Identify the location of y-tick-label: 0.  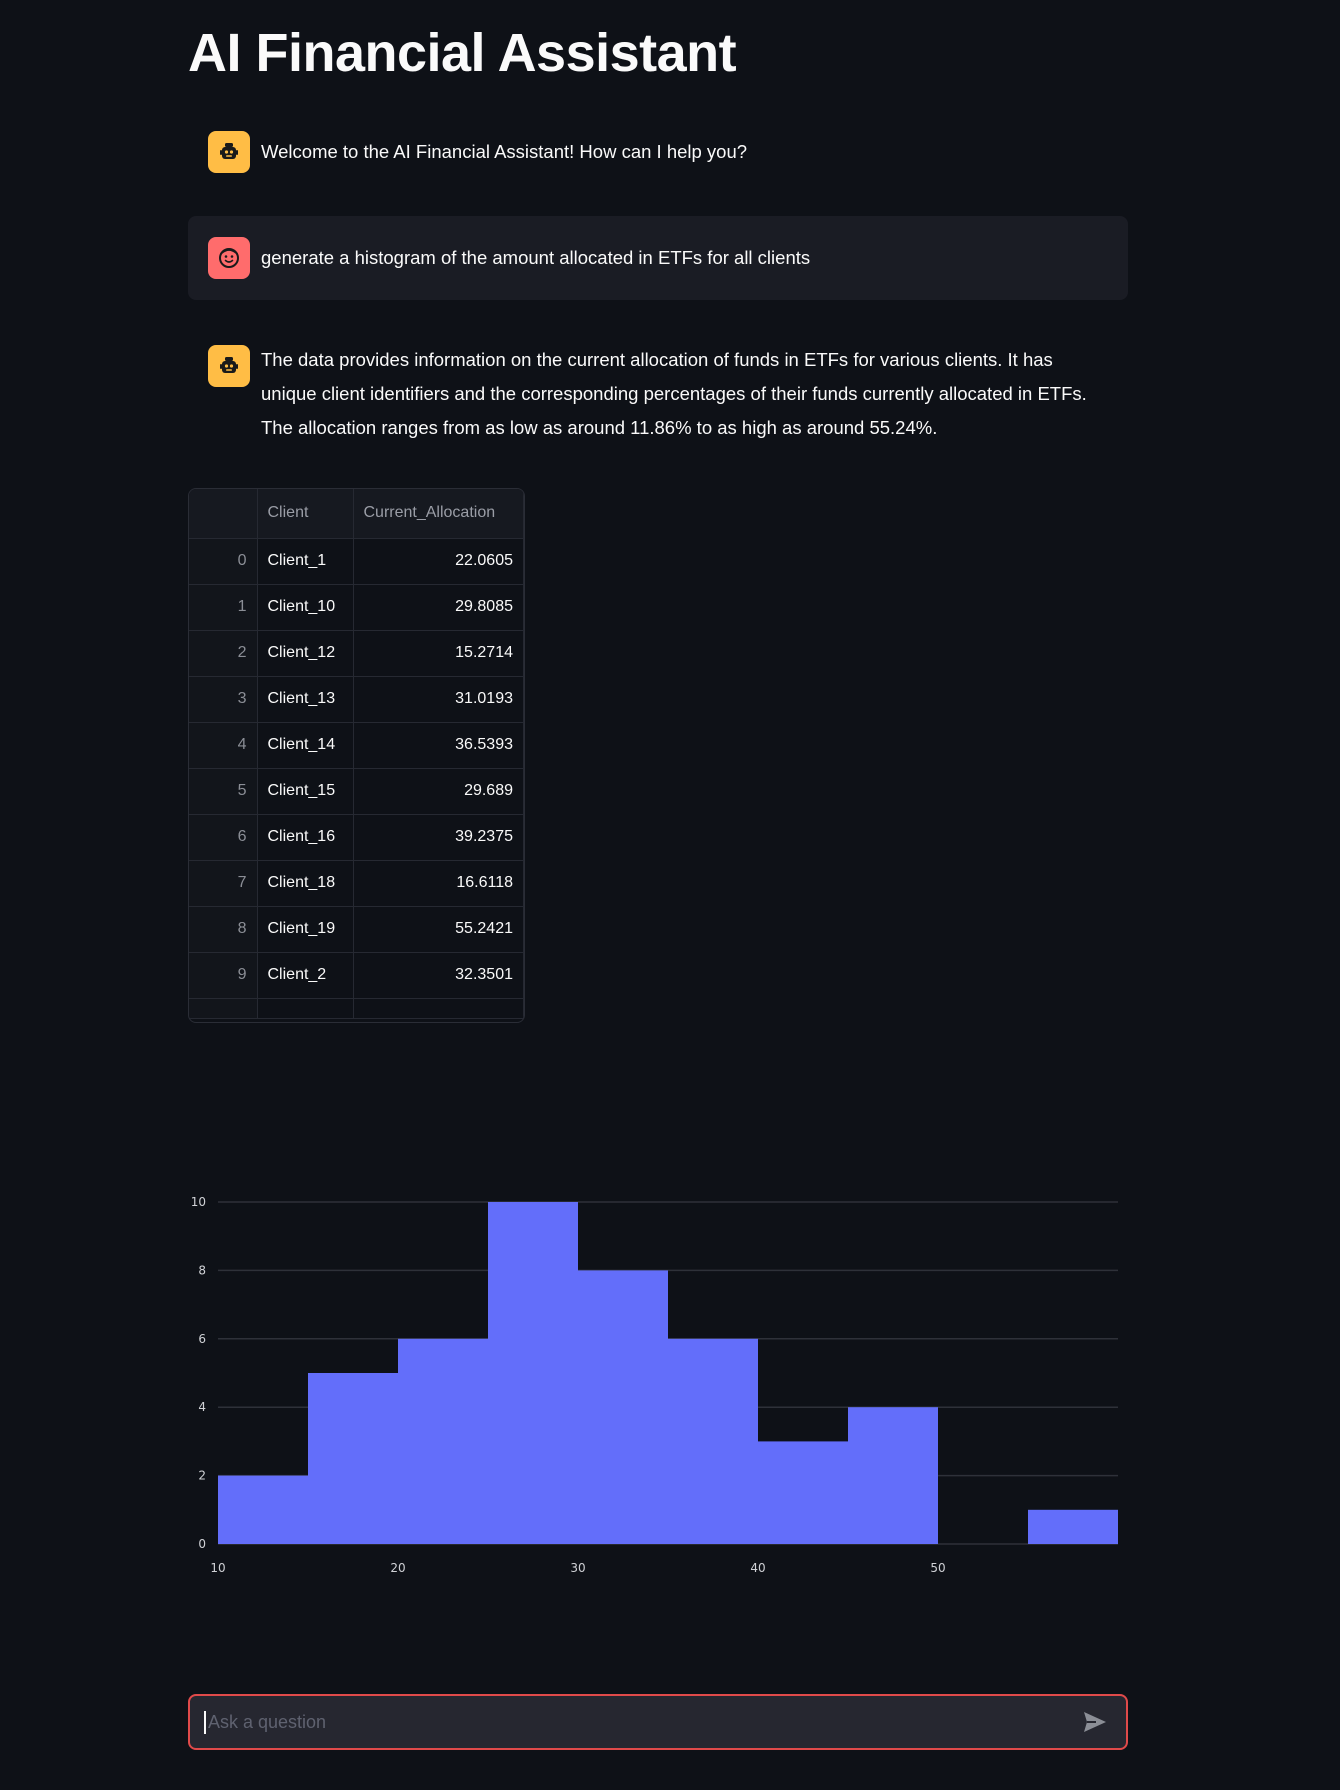
(202, 1544).